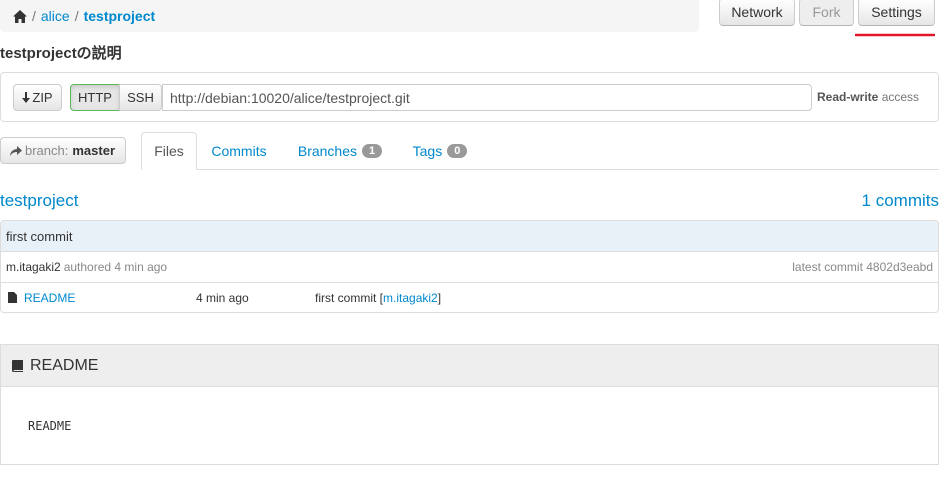 This screenshot has width=947, height=494. I want to click on tags-count-badge: 0, so click(457, 151).